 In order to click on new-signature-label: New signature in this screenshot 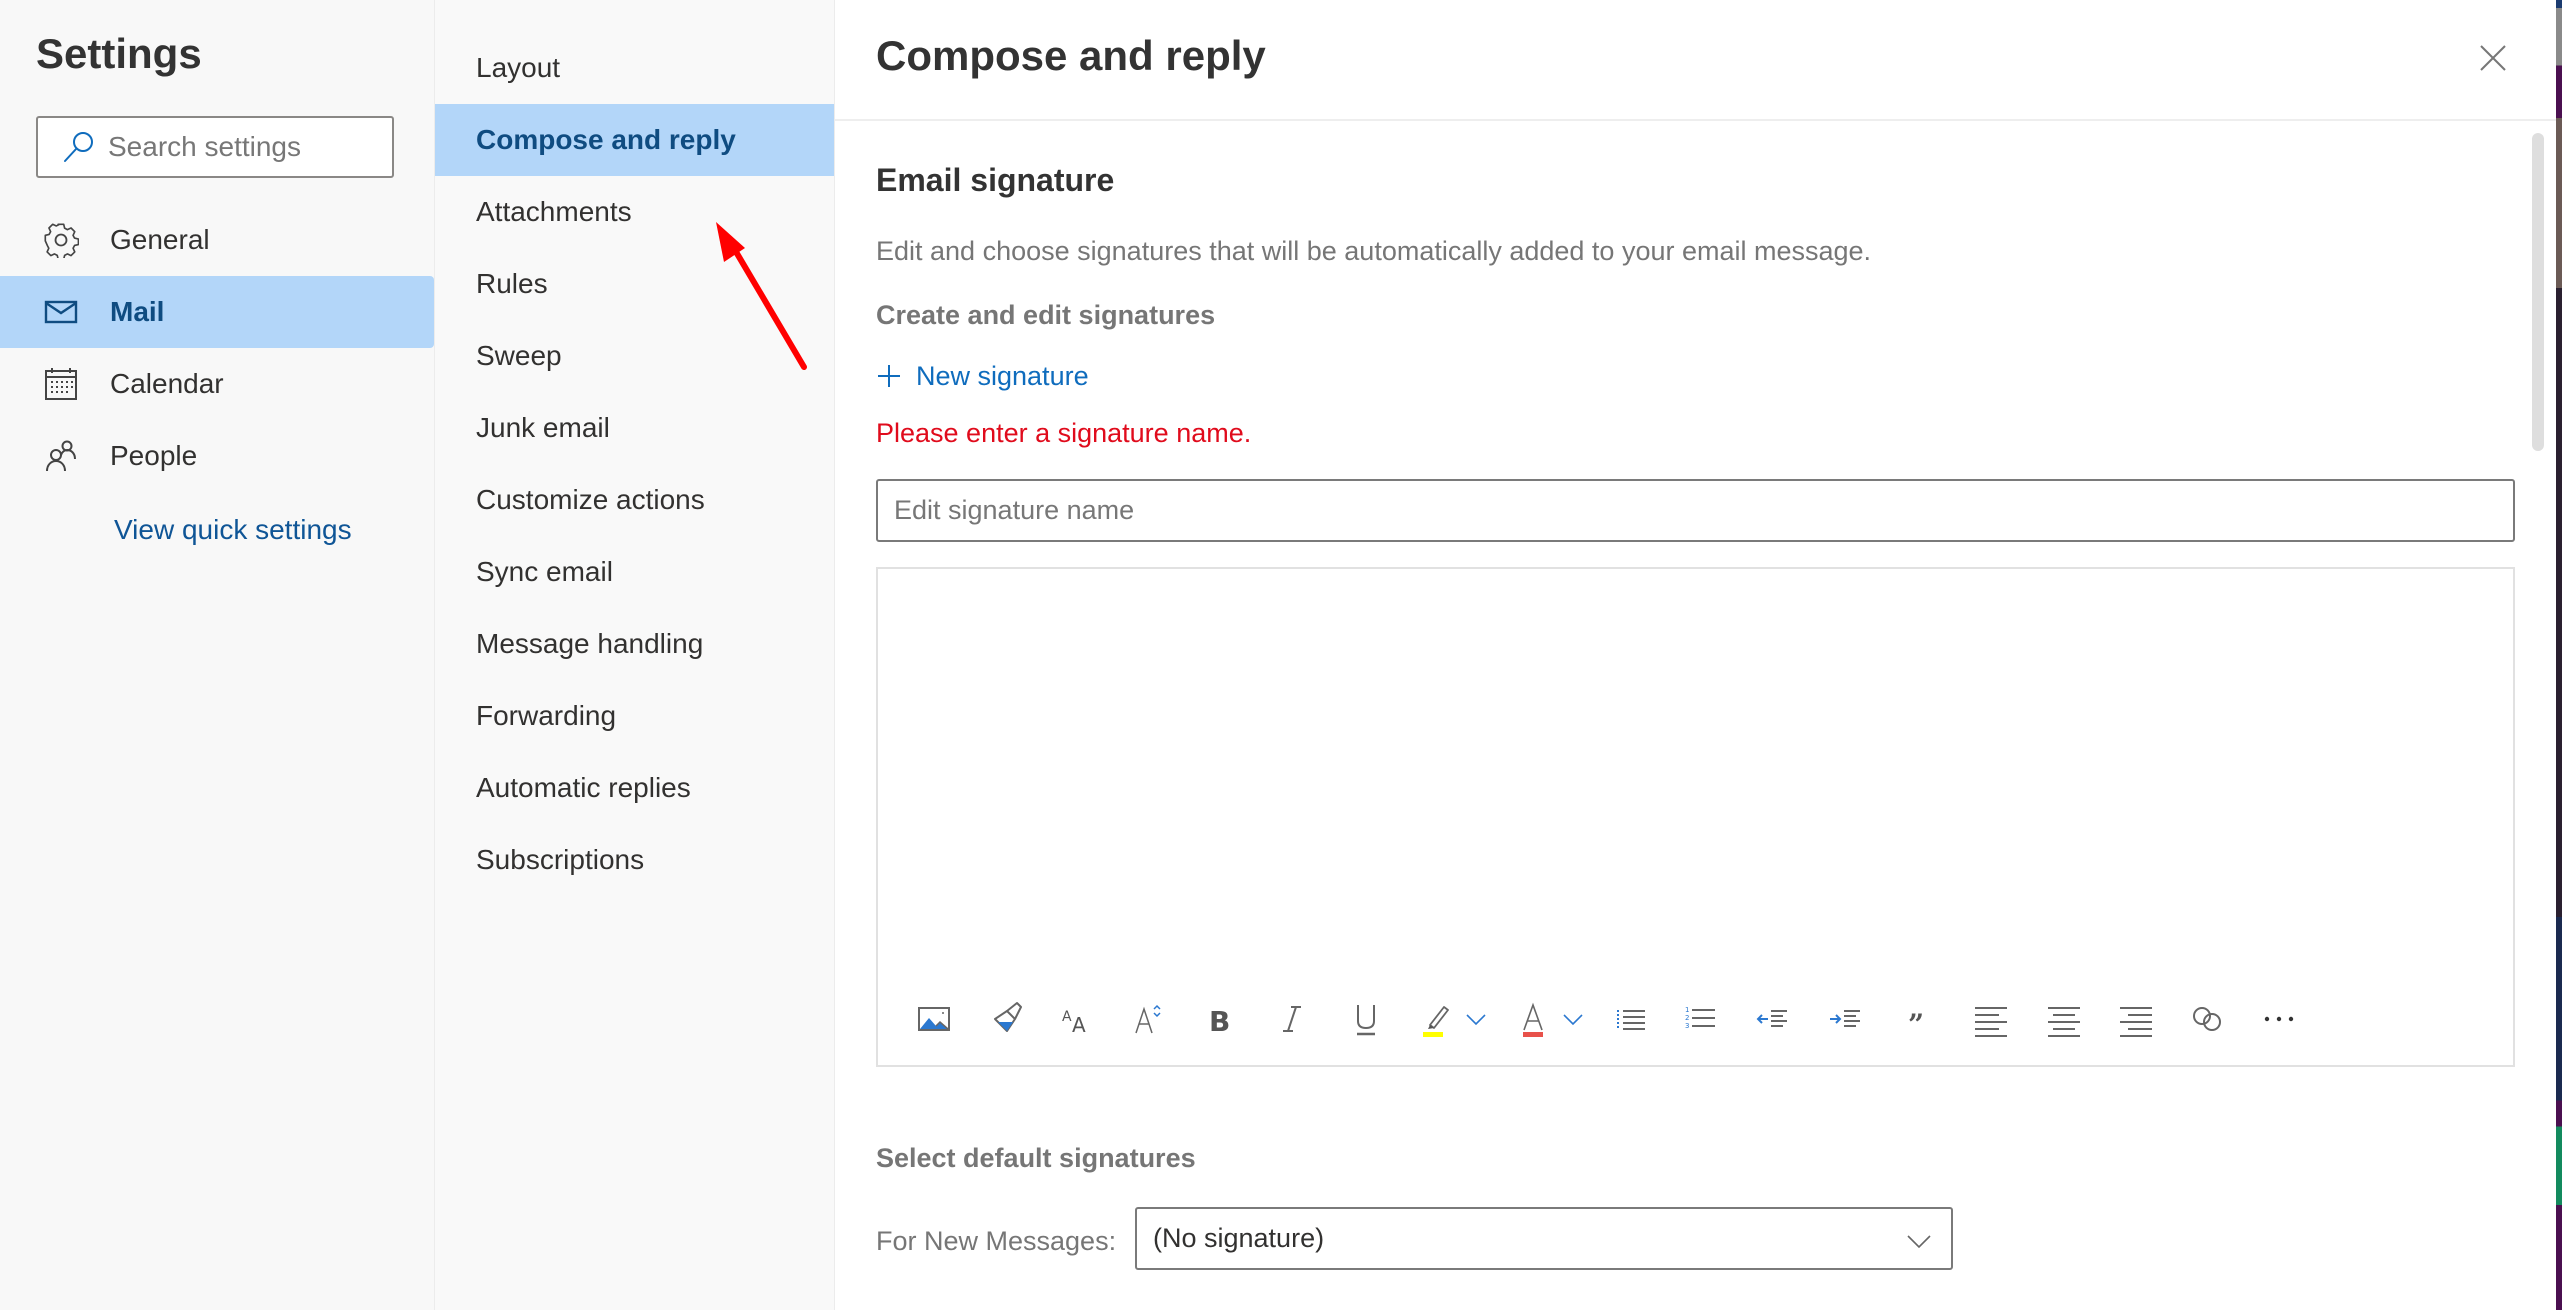, I will do `click(1002, 375)`.